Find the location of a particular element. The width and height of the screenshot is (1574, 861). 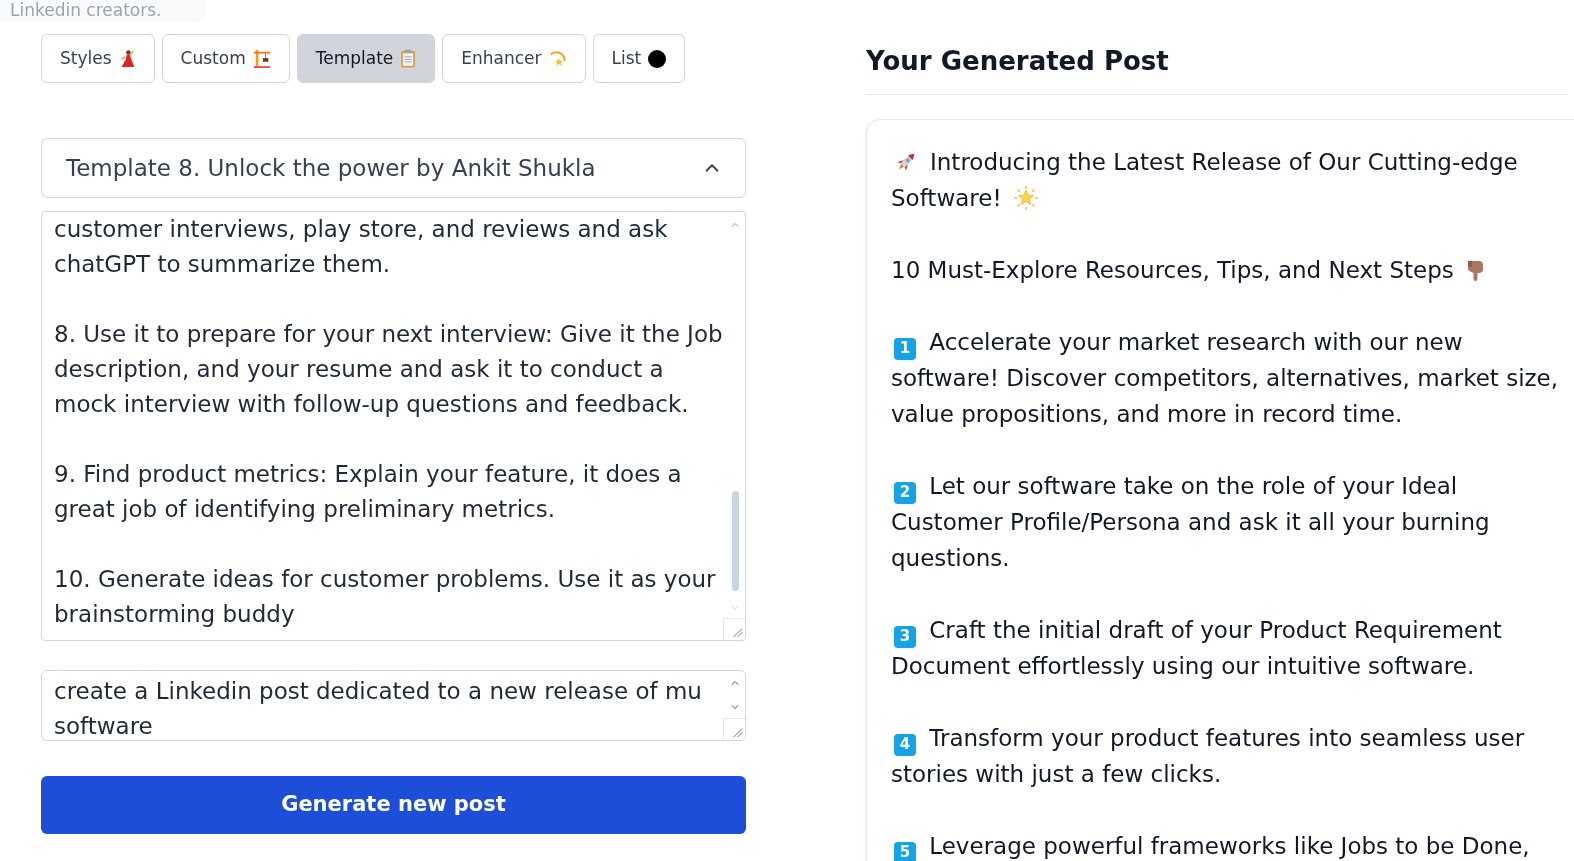

template-paragraph: 10. Generate ideas for customer problems. Use it as your brainstorming buddy is located at coordinates (385, 597).